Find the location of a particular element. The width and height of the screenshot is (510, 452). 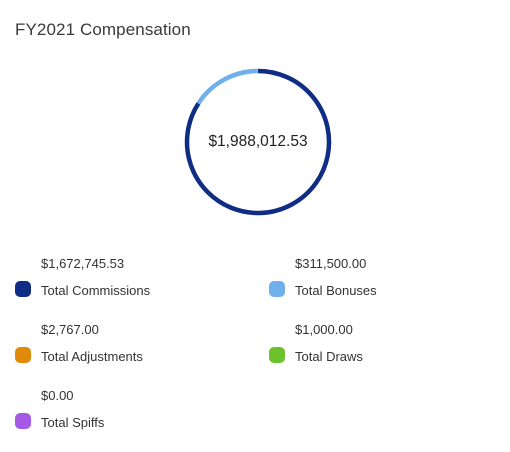

legend-value: $311,500.00 is located at coordinates (331, 263).